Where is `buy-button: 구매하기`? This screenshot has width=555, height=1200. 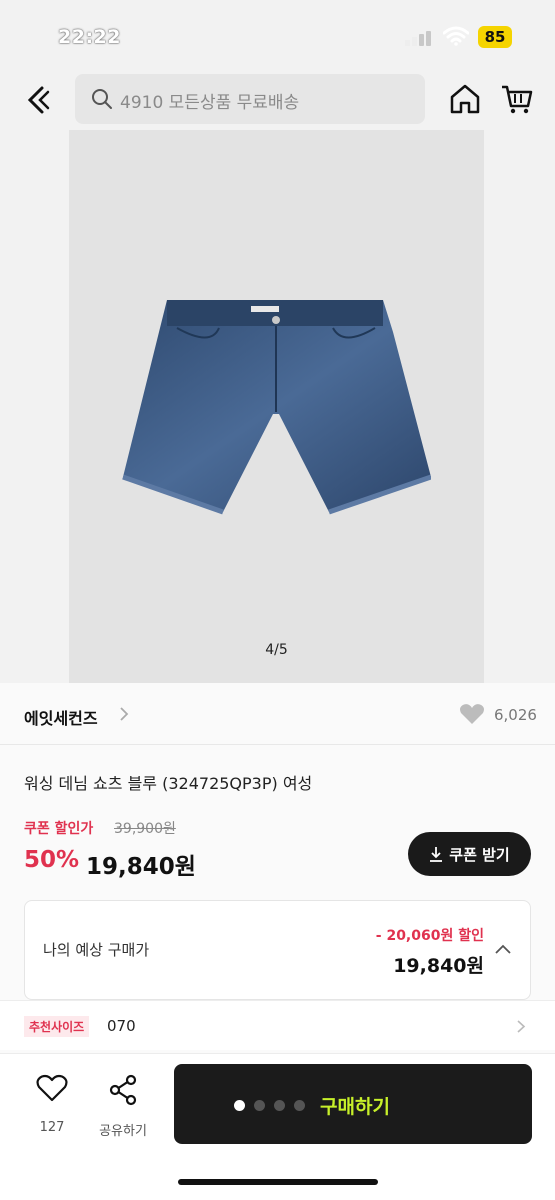 buy-button: 구매하기 is located at coordinates (353, 1104).